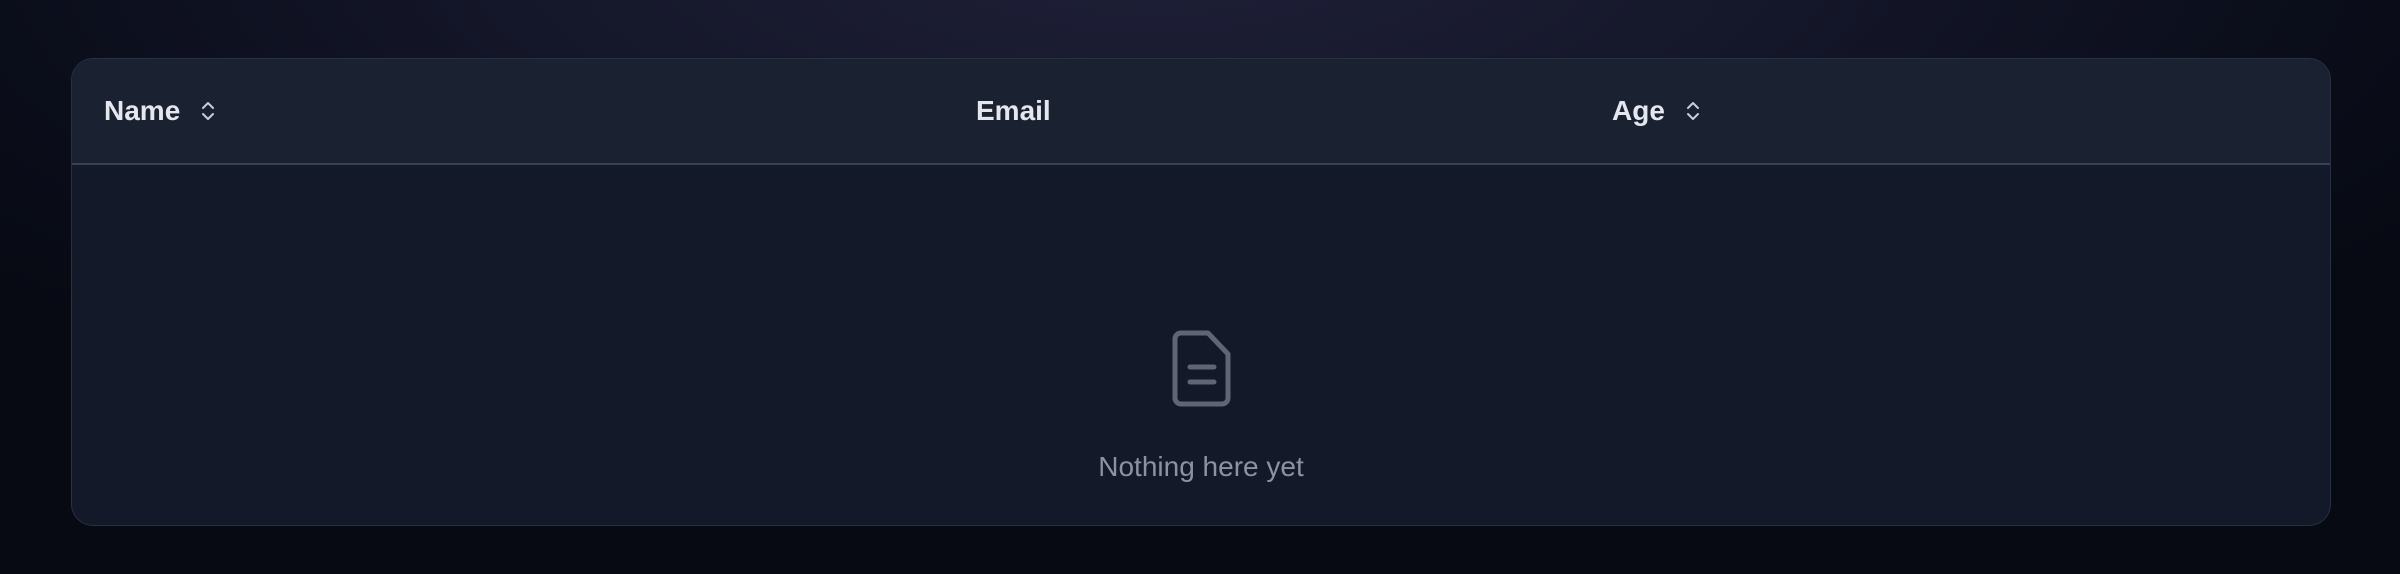  What do you see at coordinates (1638, 110) in the screenshot?
I see `column-header-label: Age` at bounding box center [1638, 110].